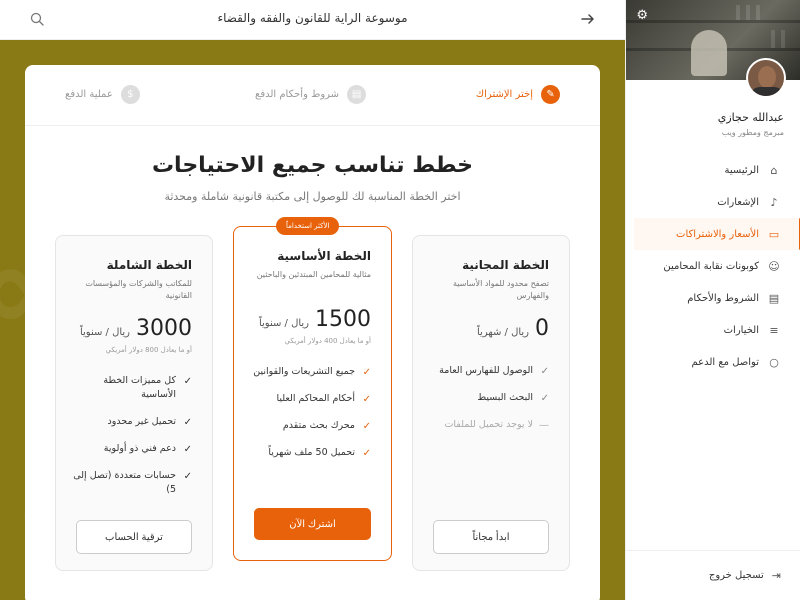  What do you see at coordinates (311, 372) in the screenshot?
I see `feature-item: ✓ جميع التشريعات والقوانين` at bounding box center [311, 372].